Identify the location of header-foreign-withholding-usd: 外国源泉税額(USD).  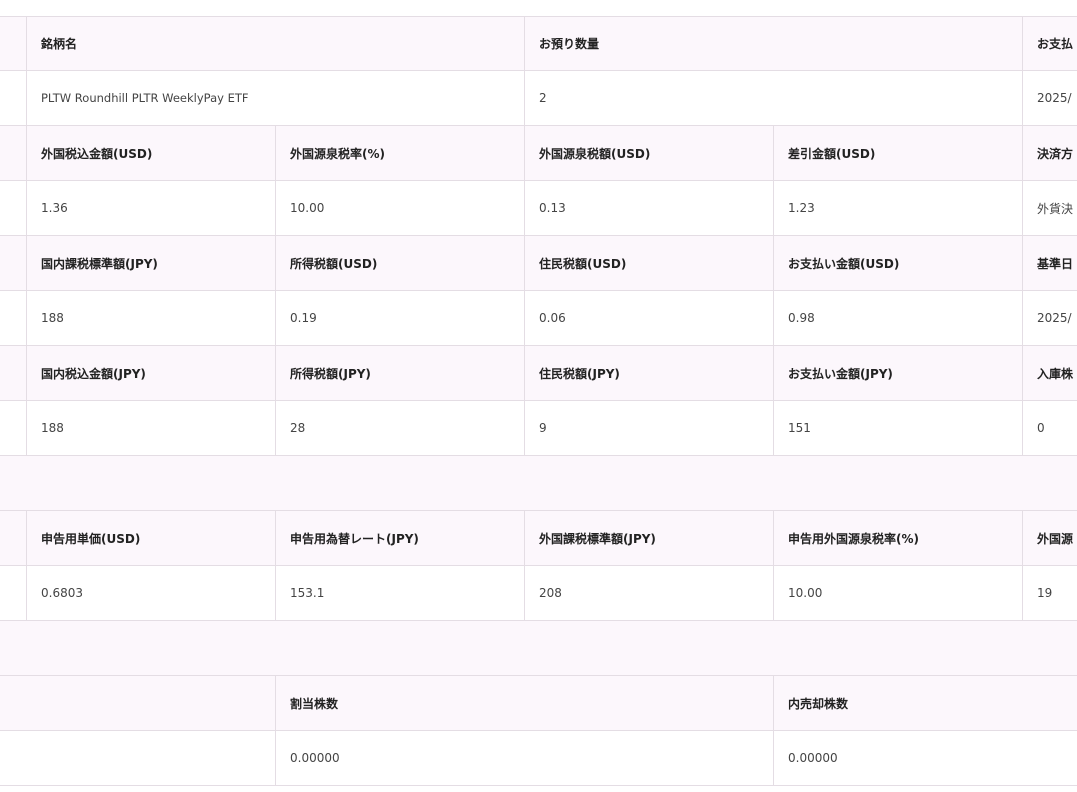
(648, 153).